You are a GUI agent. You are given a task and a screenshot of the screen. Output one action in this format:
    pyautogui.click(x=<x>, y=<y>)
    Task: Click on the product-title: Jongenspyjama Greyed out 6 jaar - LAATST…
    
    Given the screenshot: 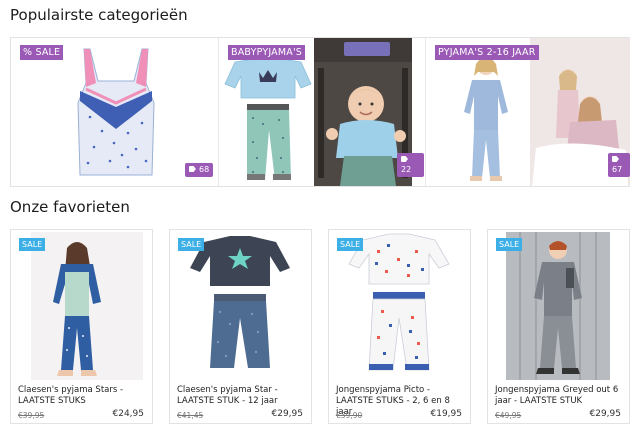 What is the action you would take?
    pyautogui.click(x=560, y=396)
    